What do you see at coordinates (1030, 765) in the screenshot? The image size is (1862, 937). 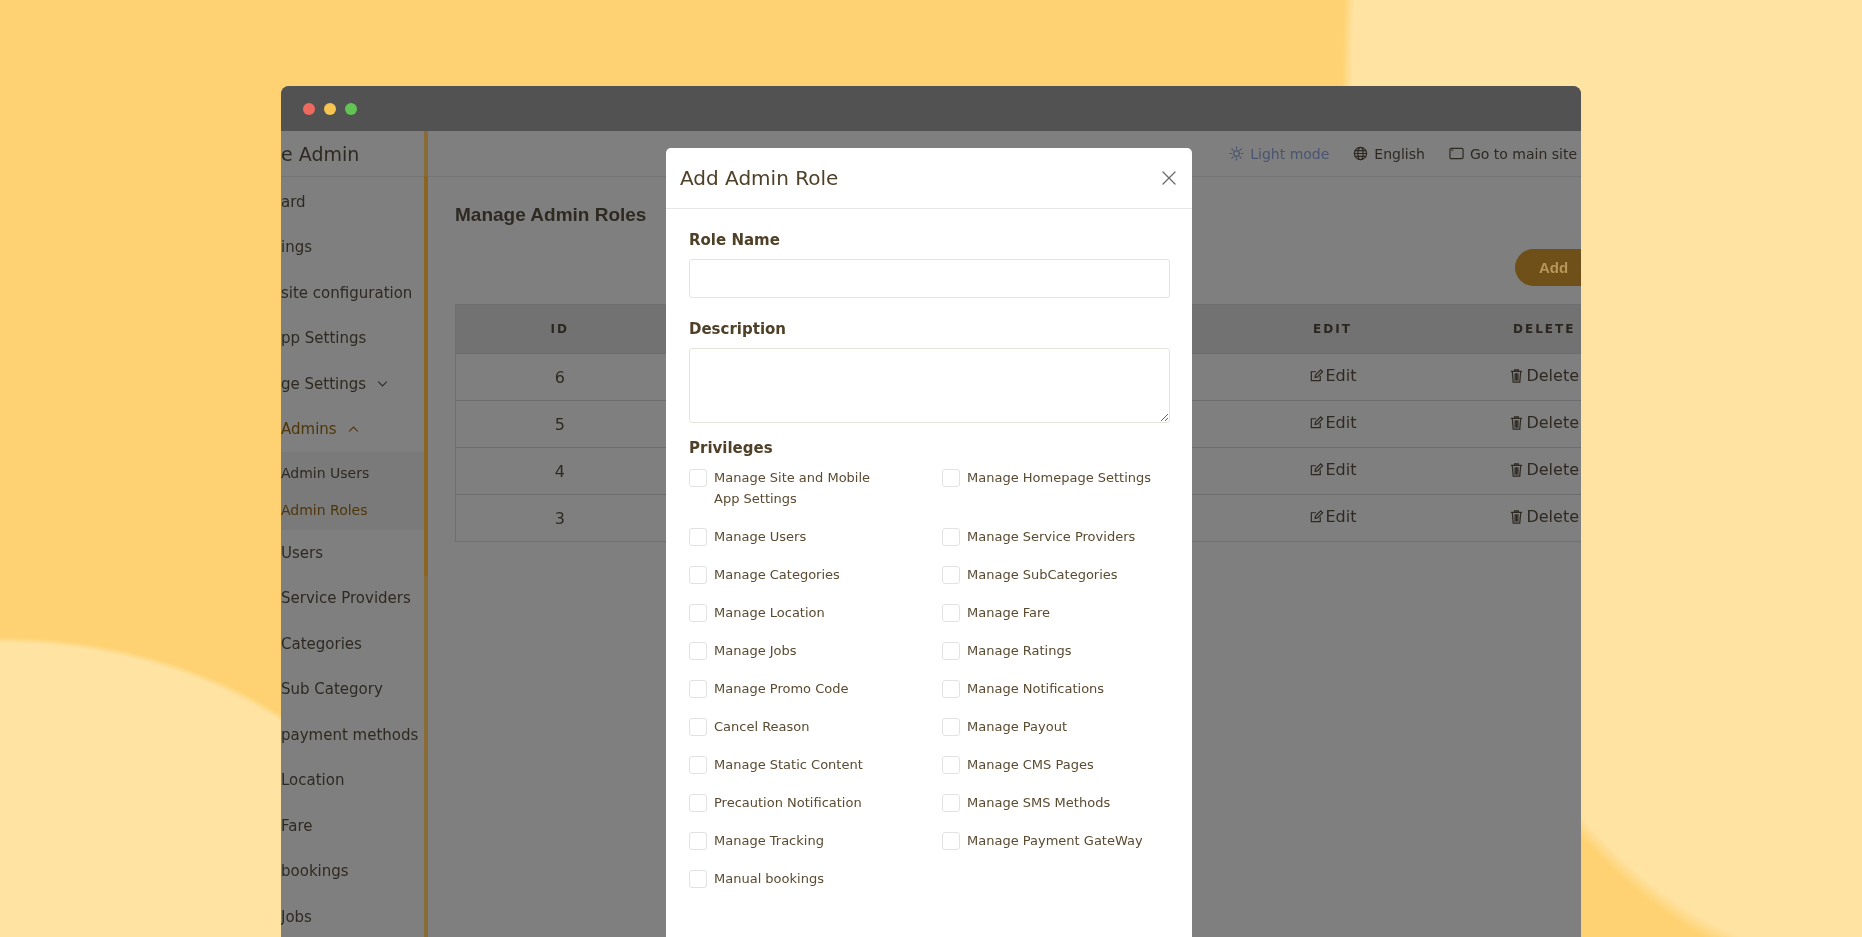 I see `checkbox-label: Manage CMS Pages` at bounding box center [1030, 765].